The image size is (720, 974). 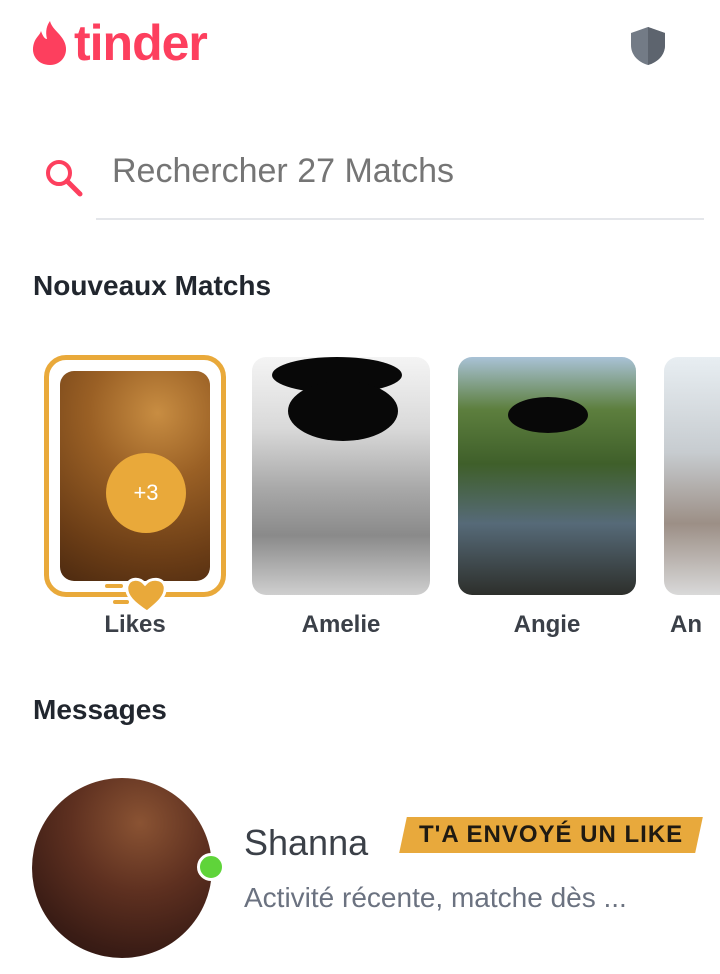 I want to click on shield-icon, so click(x=648, y=46).